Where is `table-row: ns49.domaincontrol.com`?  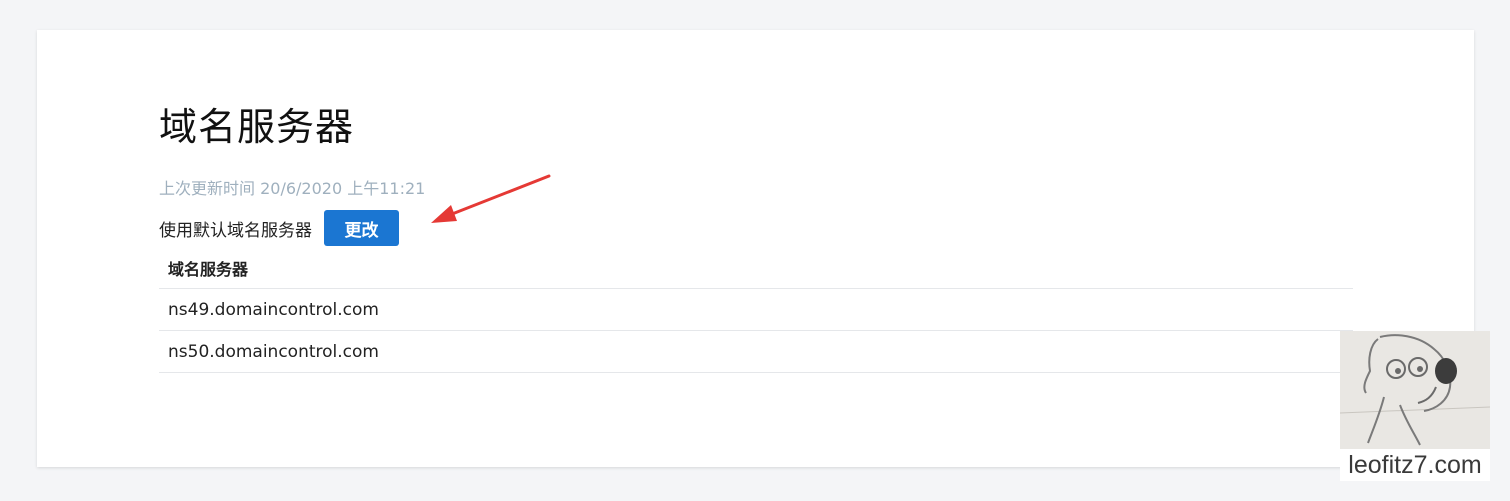
table-row: ns49.domaincontrol.com is located at coordinates (756, 309).